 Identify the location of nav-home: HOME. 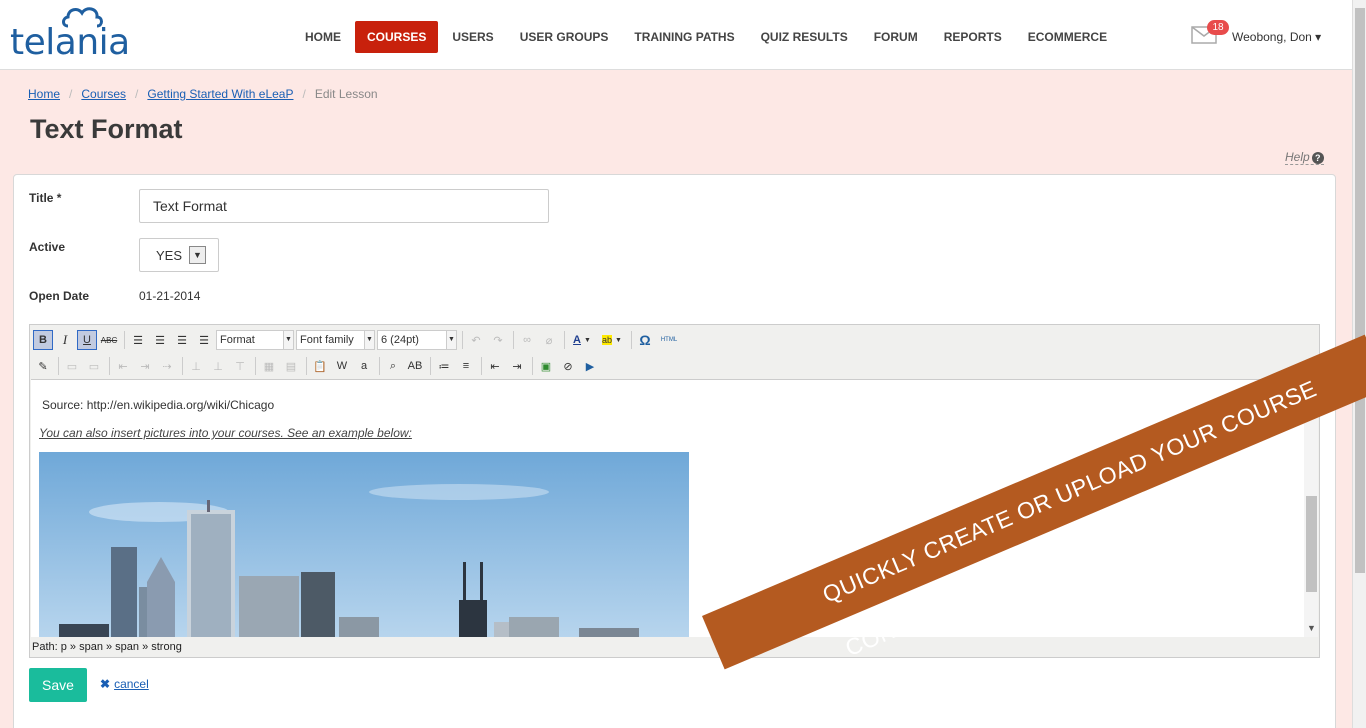
(323, 37).